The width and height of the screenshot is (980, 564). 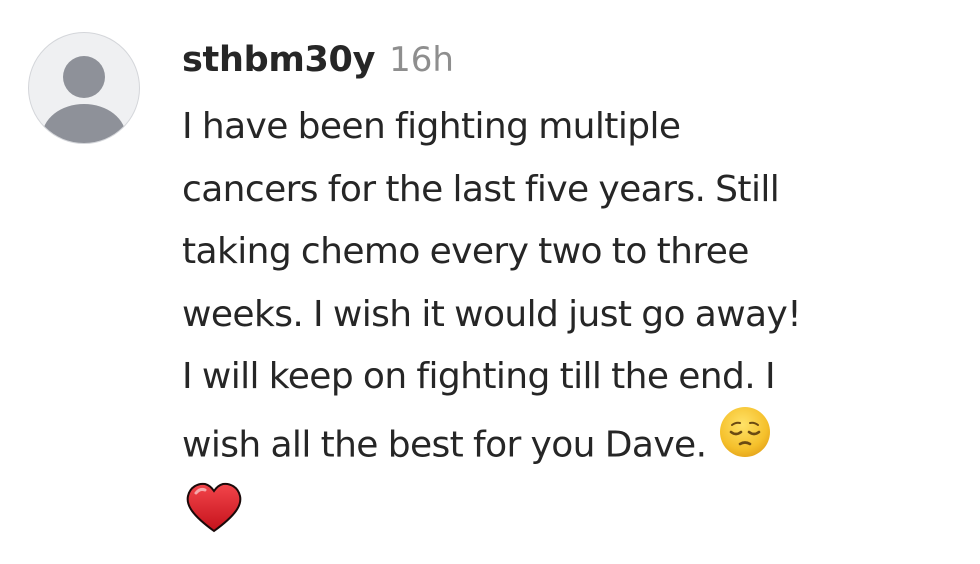 I want to click on comment-line: cancers for the last five years. Still, so click(x=481, y=189).